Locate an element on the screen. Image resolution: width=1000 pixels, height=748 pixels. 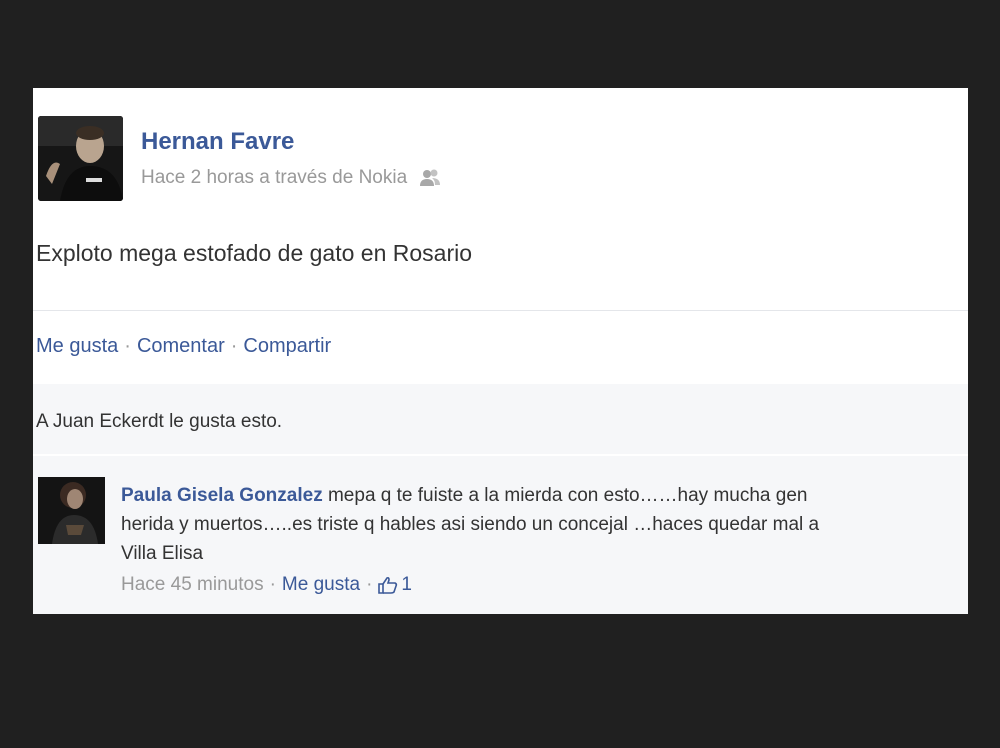
share-button: Compartir is located at coordinates (287, 346).